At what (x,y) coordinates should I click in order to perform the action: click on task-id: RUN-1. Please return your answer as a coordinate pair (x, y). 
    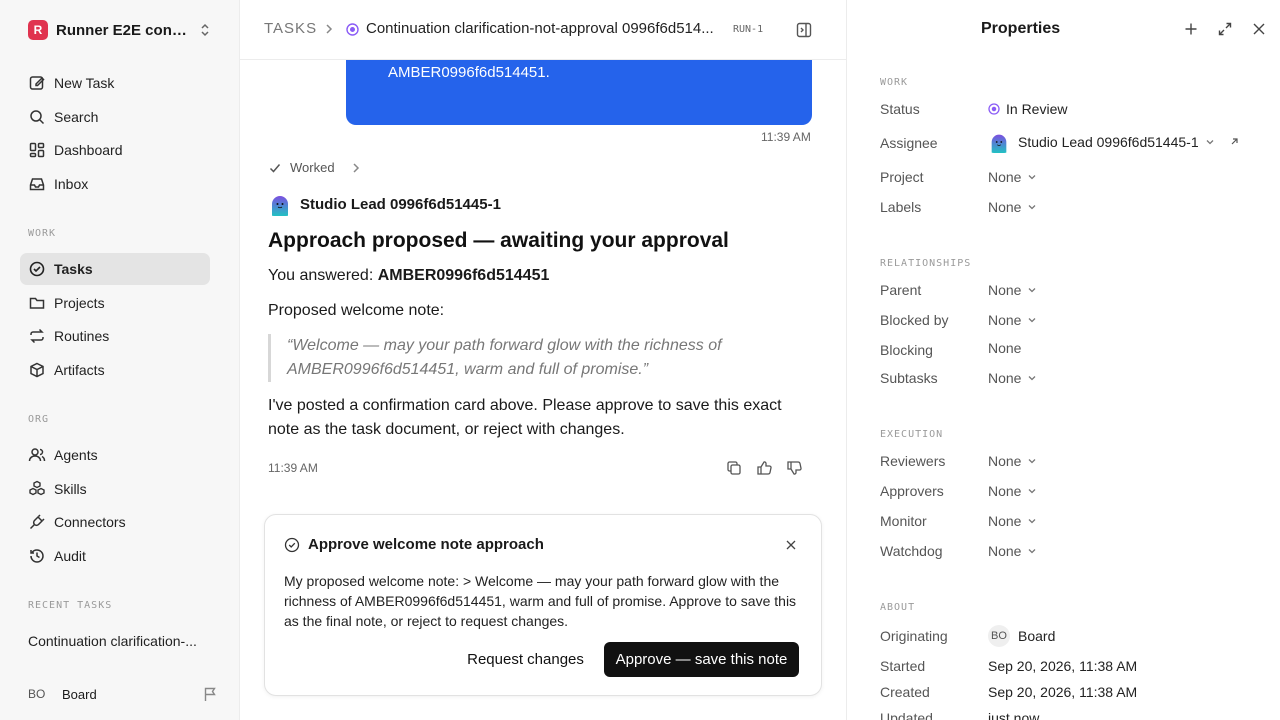
    Looking at the image, I should click on (748, 29).